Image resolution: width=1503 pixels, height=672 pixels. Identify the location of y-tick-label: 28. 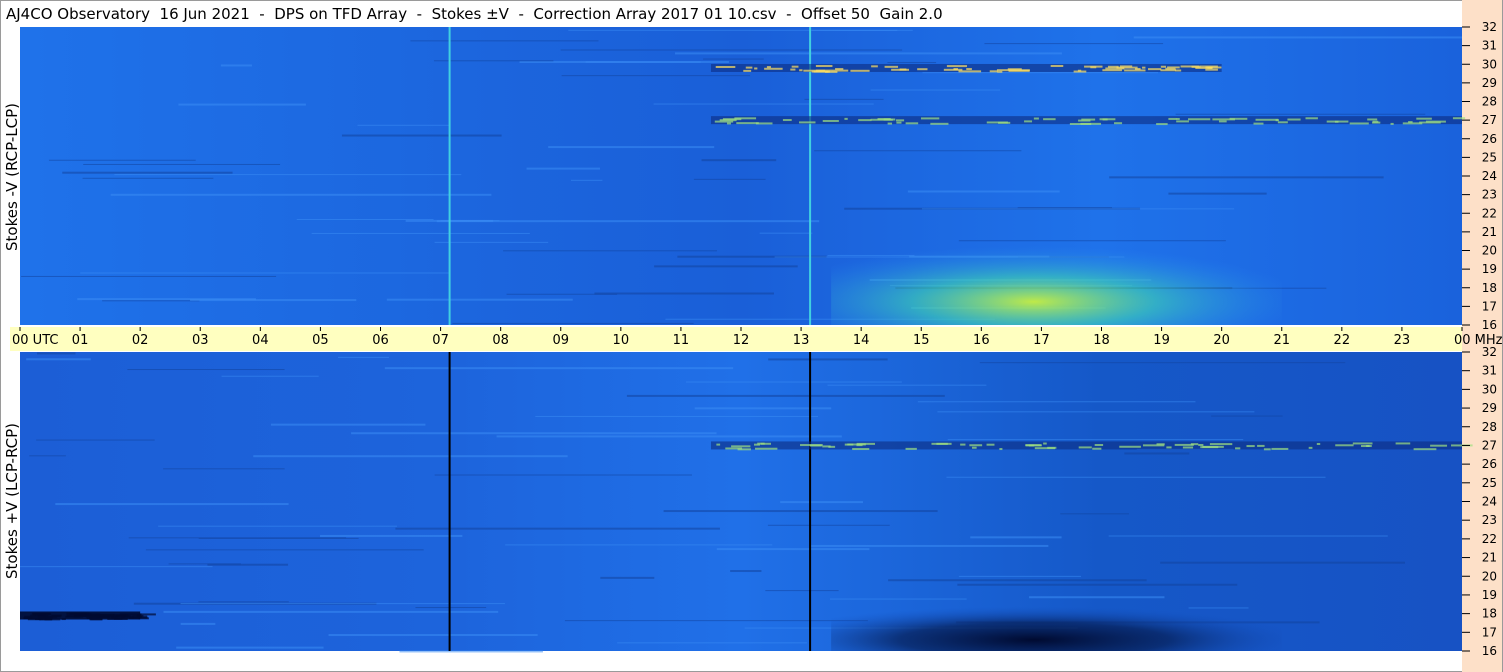
(1489, 427).